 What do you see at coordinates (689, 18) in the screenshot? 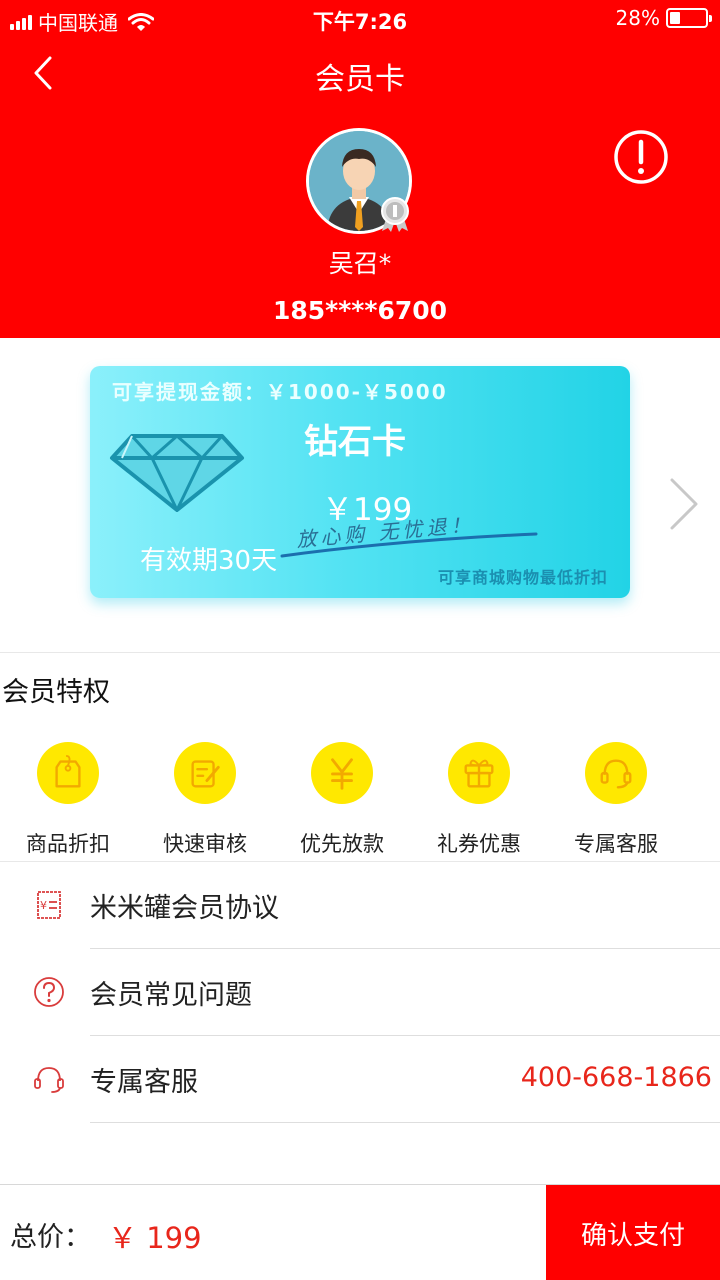
I see `battery-icon` at bounding box center [689, 18].